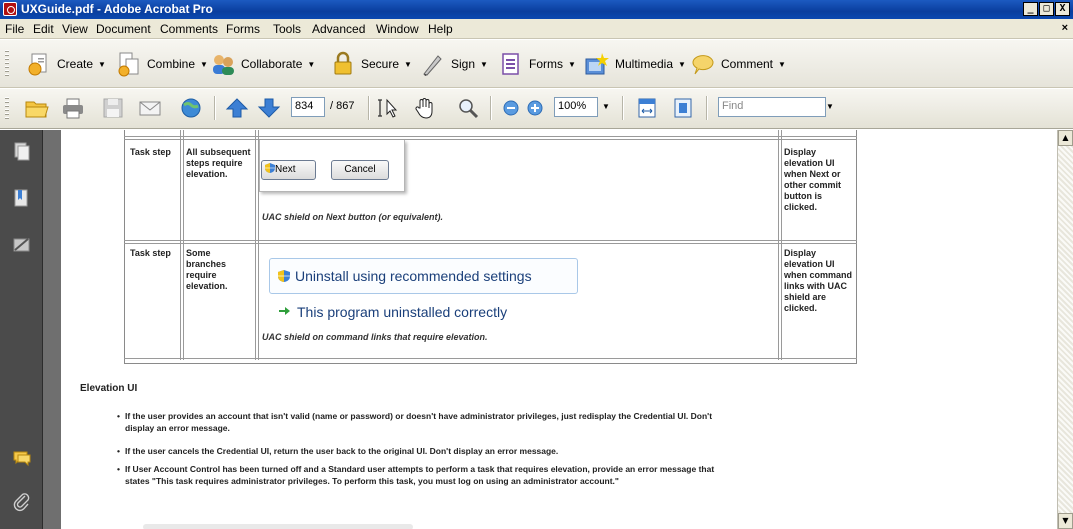 The height and width of the screenshot is (529, 1073). I want to click on close-button: X, so click(1062, 9).